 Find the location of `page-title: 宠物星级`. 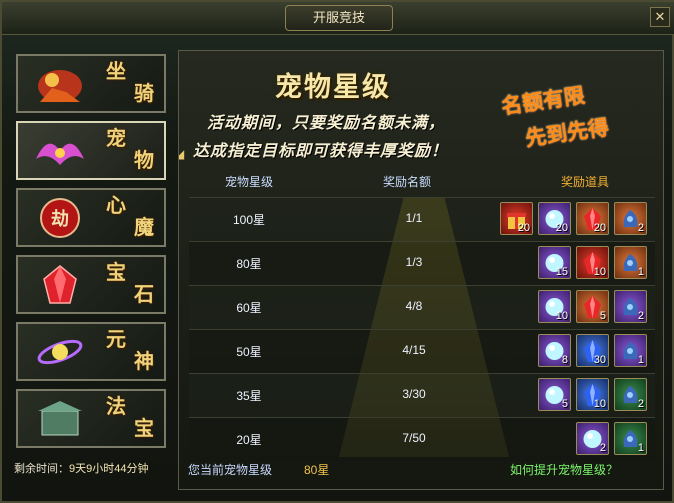

page-title: 宠物星级 is located at coordinates (333, 87).